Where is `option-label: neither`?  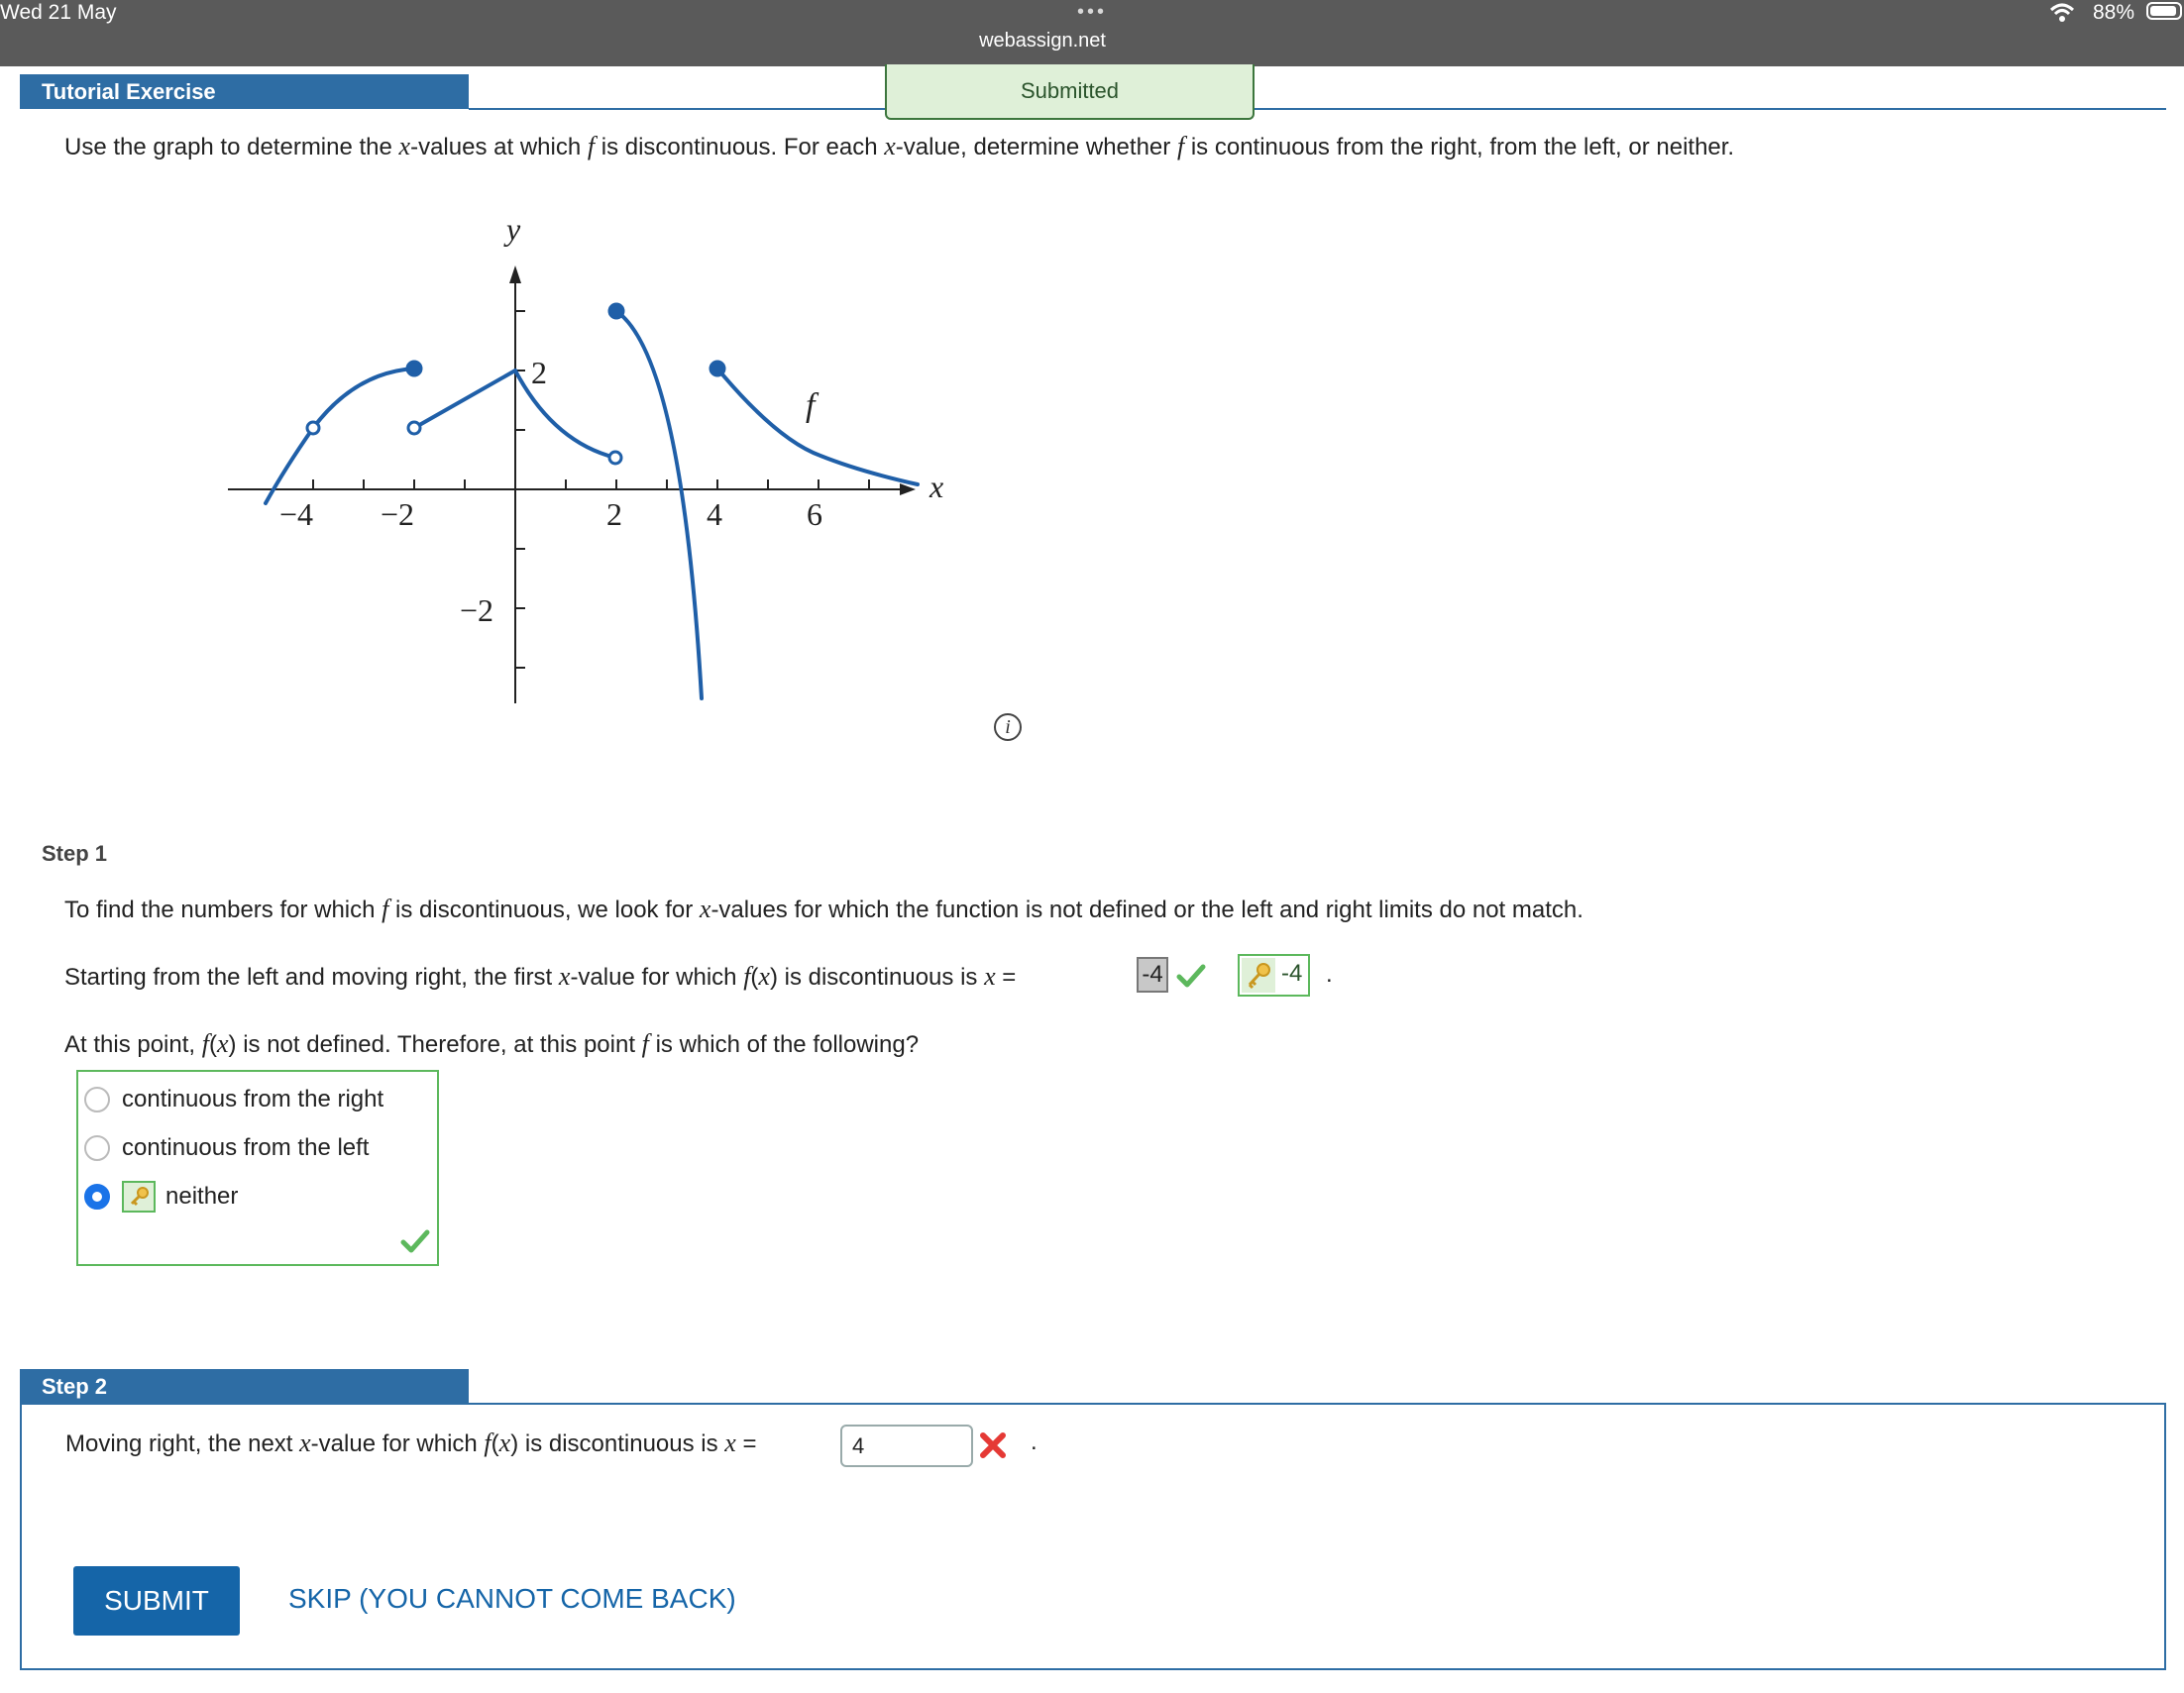
option-label: neither is located at coordinates (201, 1197).